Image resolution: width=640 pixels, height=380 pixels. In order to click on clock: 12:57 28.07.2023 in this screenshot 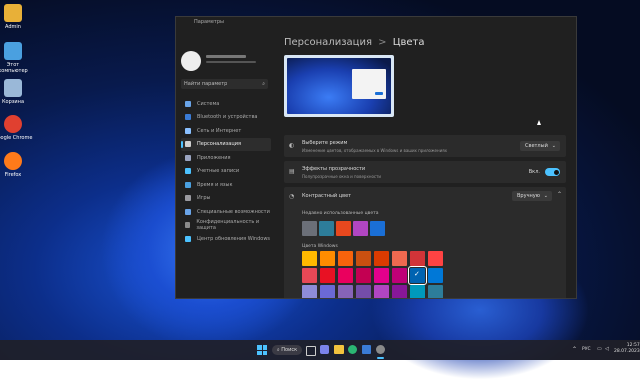, I will do `click(627, 349)`.